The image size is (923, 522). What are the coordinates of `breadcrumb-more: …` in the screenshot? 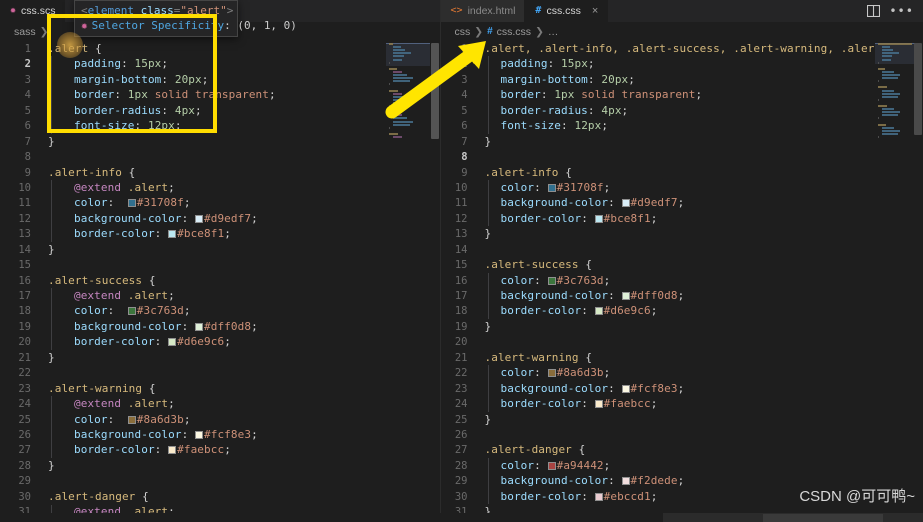 It's located at (553, 32).